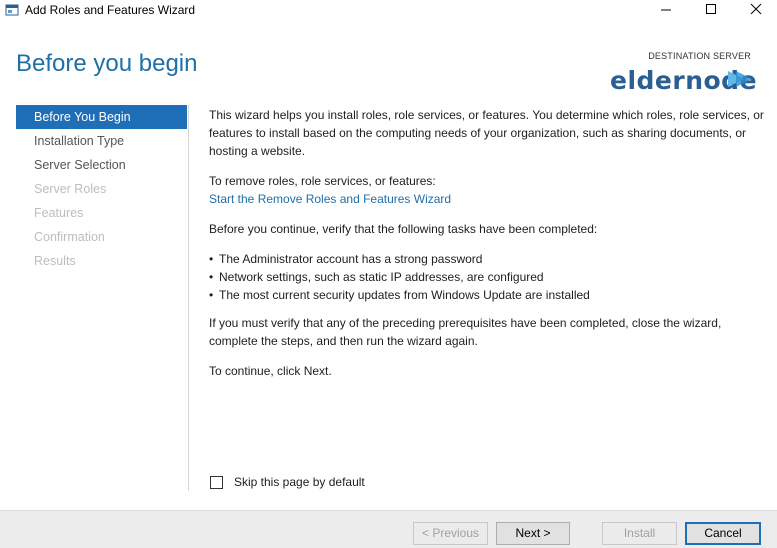 The width and height of the screenshot is (777, 548). Describe the element at coordinates (270, 371) in the screenshot. I see `continue-note: To continue, click Next.` at that location.